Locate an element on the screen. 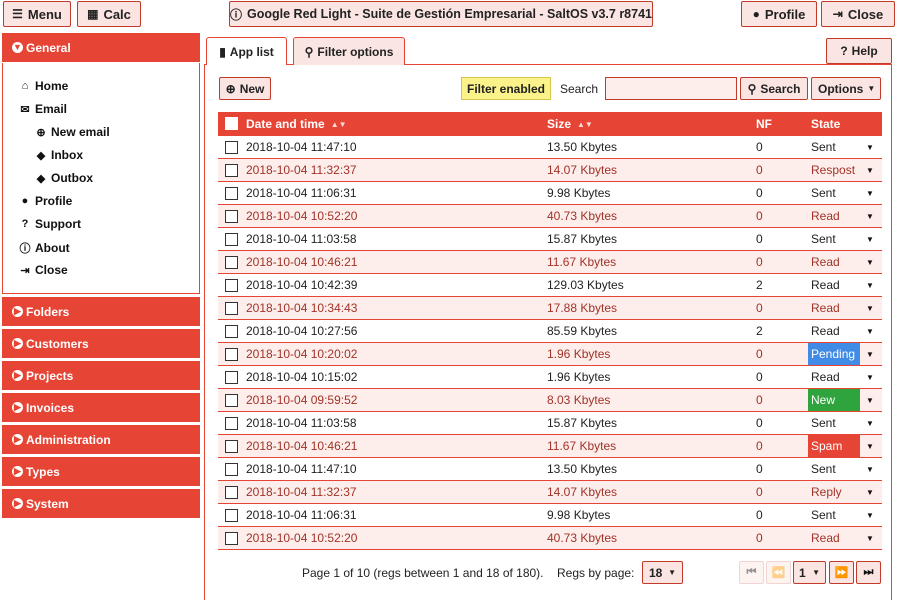  table-row: 2018-10-04 10:27:56 85.59 Kbytes 2 Read ▼ is located at coordinates (550, 331).